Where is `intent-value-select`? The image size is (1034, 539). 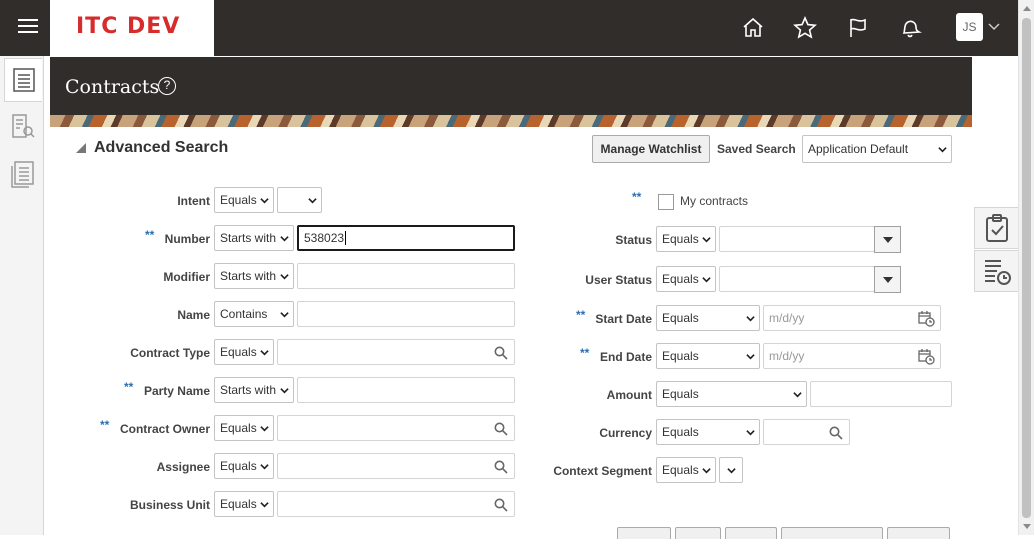
intent-value-select is located at coordinates (299, 200).